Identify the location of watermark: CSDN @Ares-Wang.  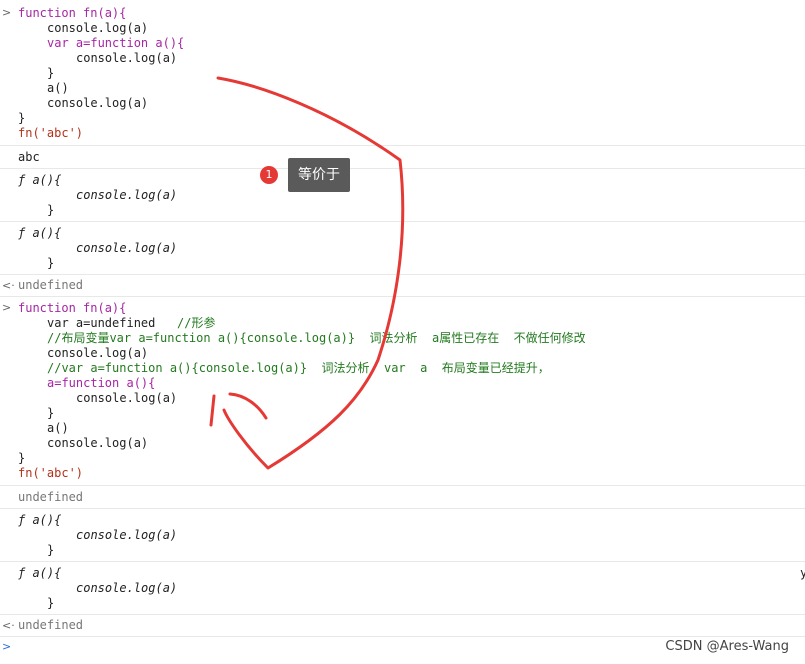
(727, 646).